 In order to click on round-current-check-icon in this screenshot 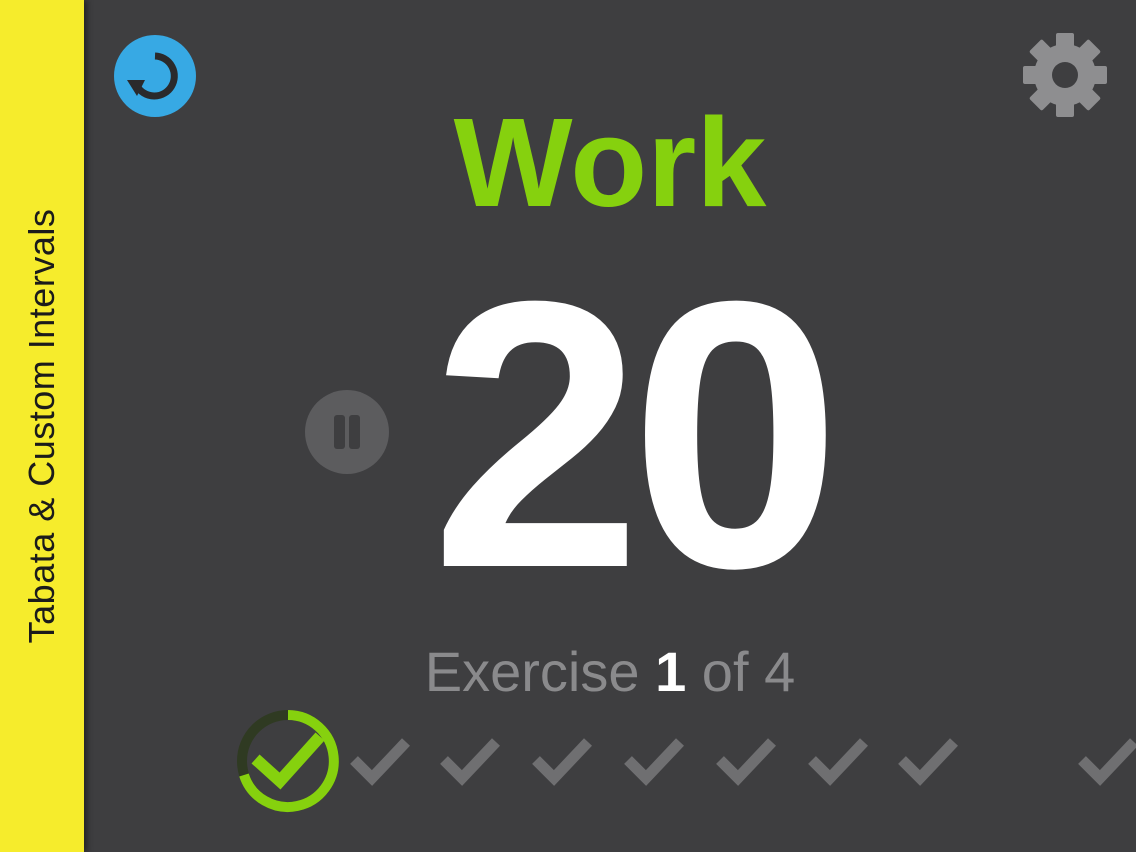, I will do `click(288, 761)`.